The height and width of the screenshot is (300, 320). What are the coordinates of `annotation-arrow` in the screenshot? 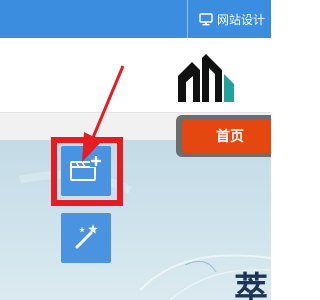 It's located at (103, 113).